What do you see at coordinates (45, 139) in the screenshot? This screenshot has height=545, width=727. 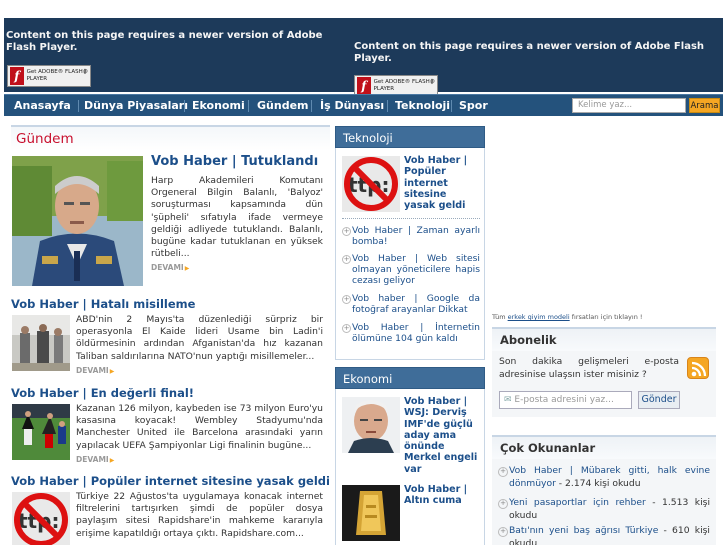 I see `section-title: Gündem` at bounding box center [45, 139].